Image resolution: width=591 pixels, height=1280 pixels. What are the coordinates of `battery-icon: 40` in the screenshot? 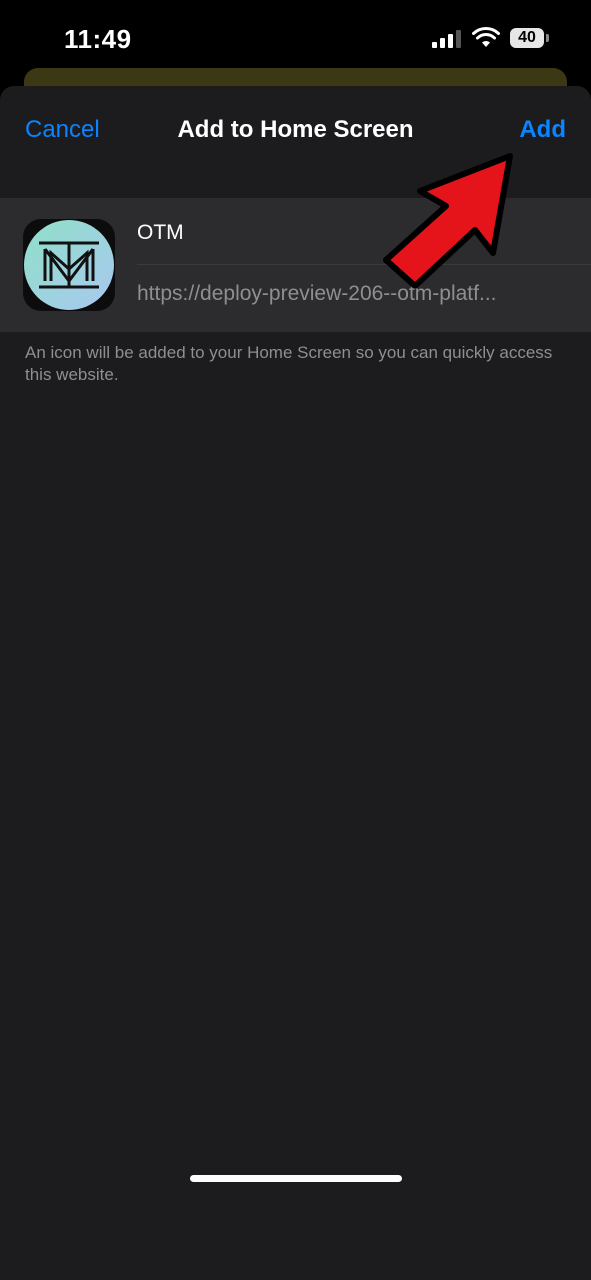 It's located at (527, 38).